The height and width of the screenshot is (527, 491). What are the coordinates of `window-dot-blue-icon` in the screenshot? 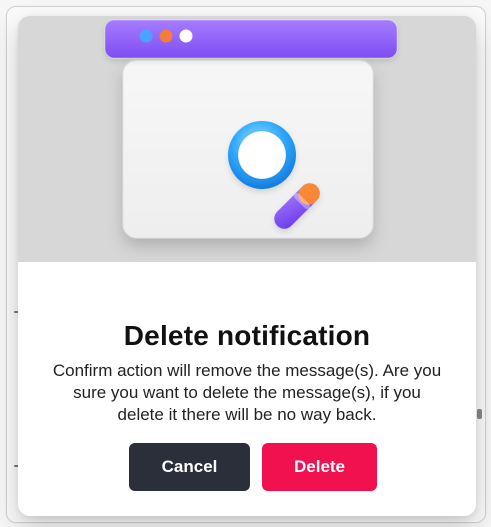 It's located at (146, 36).